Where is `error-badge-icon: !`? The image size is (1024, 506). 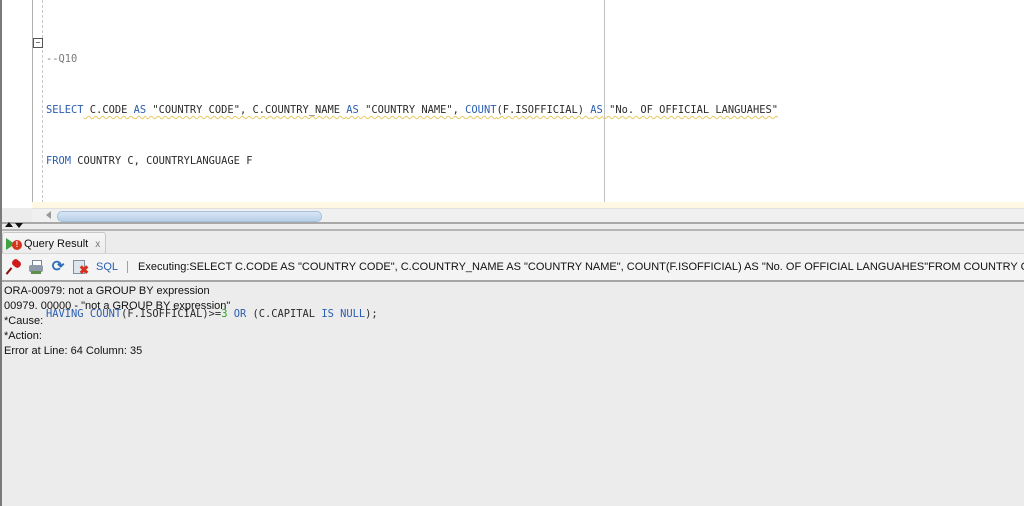 error-badge-icon: ! is located at coordinates (17, 245).